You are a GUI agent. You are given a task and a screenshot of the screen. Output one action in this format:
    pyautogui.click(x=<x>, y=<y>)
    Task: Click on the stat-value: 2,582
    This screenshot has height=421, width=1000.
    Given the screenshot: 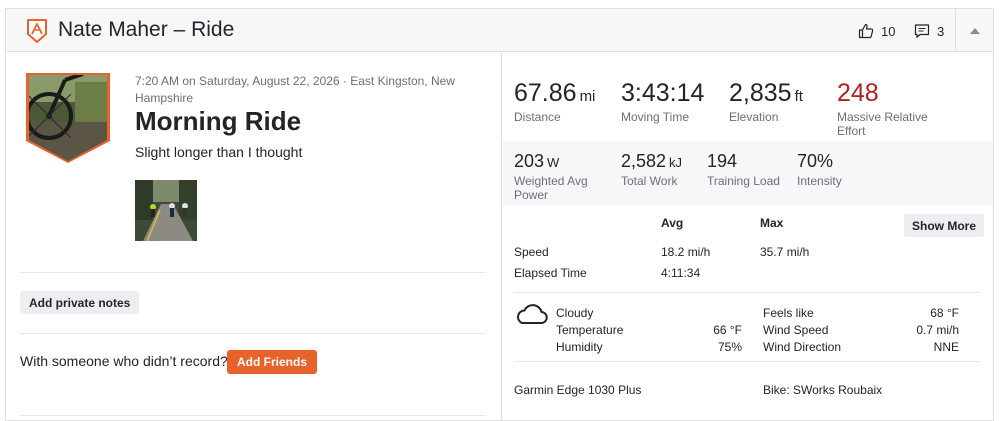 What is the action you would take?
    pyautogui.click(x=644, y=161)
    